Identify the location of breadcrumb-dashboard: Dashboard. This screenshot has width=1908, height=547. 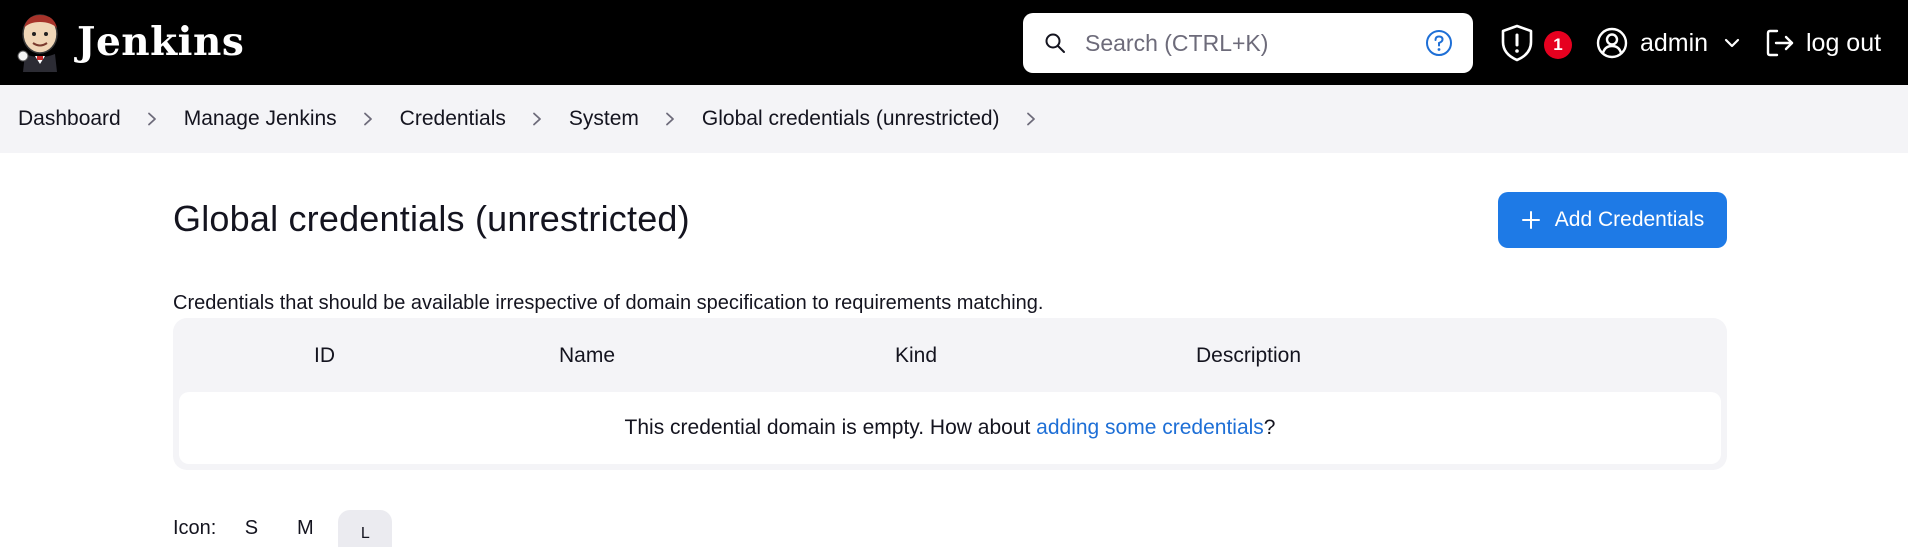
(69, 119).